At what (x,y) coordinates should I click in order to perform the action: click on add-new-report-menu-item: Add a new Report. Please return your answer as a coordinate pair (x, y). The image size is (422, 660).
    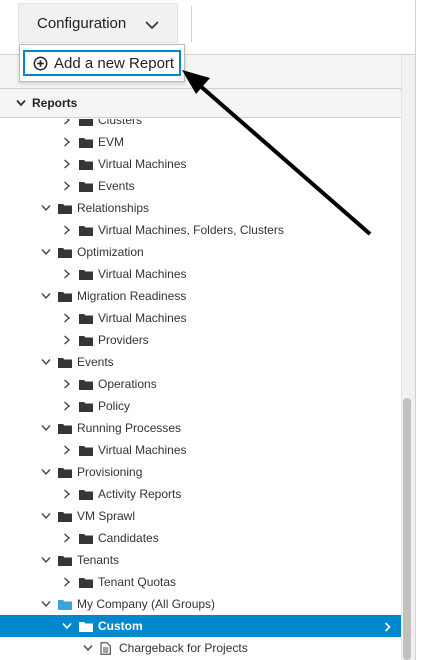
    Looking at the image, I should click on (102, 63).